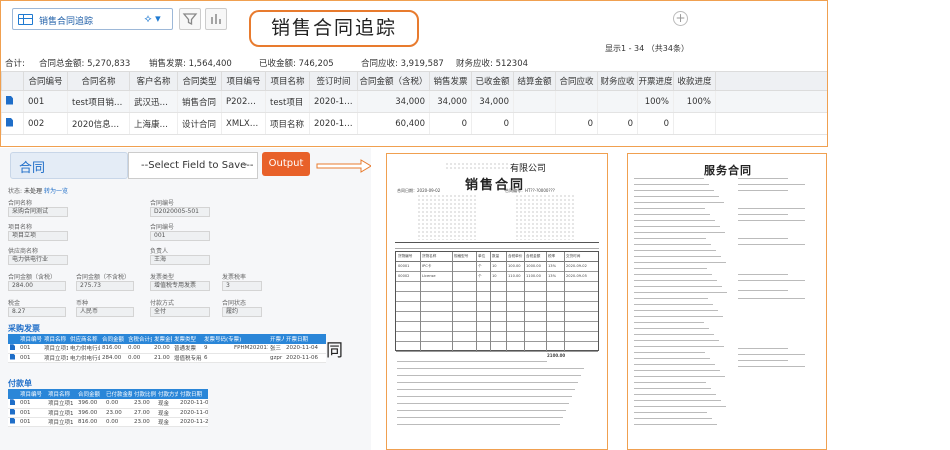 The image size is (950, 450). Describe the element at coordinates (528, 169) in the screenshot. I see `doc1-company: 有限公司` at that location.